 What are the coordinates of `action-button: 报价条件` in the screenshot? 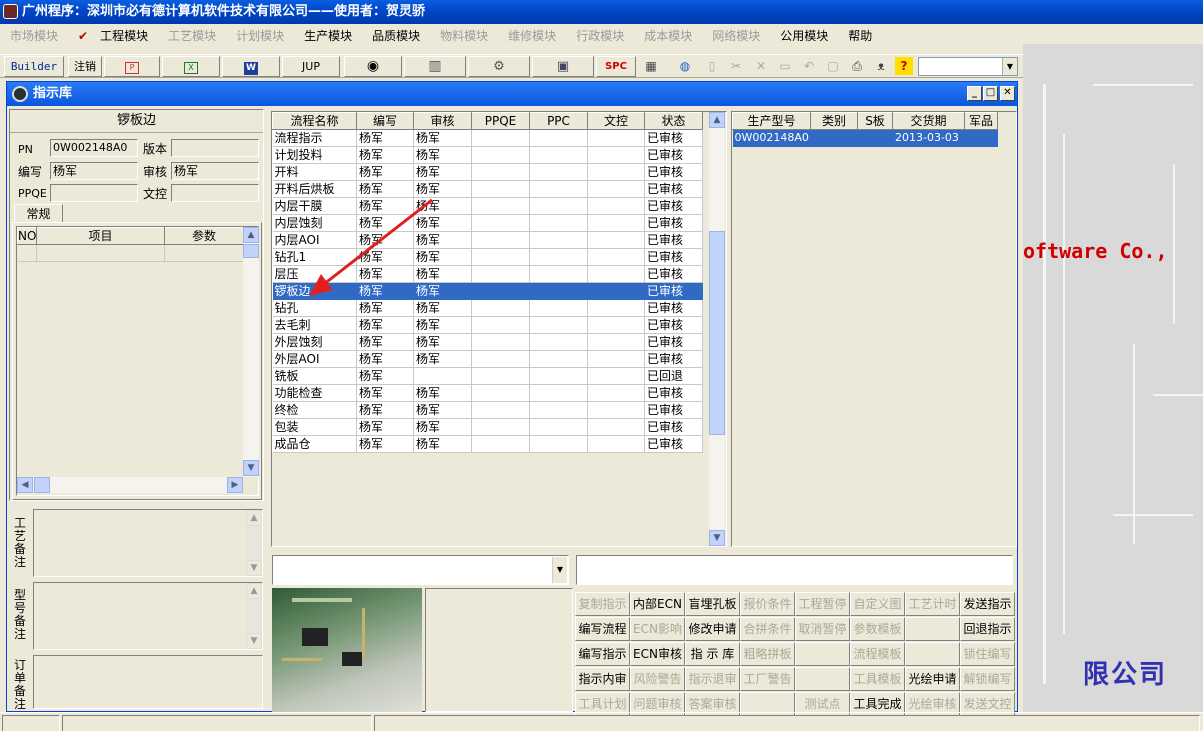 It's located at (767, 604).